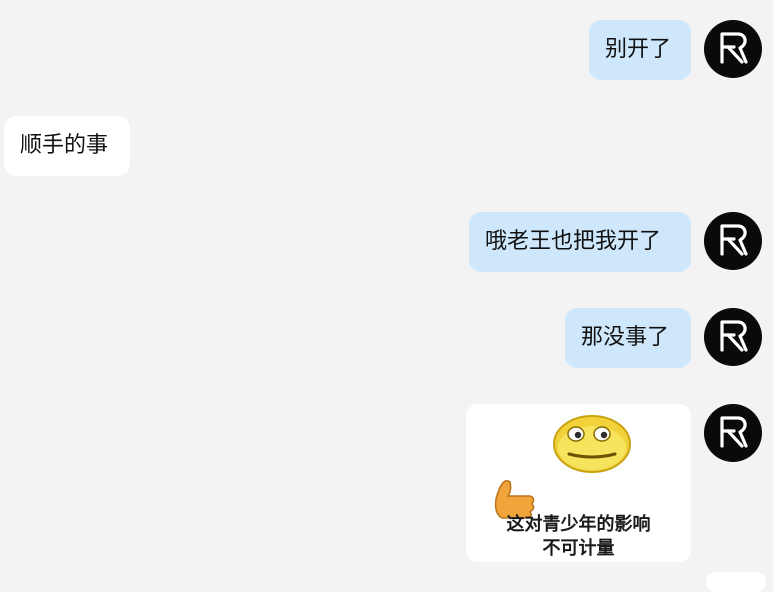 This screenshot has height=592, width=773. What do you see at coordinates (67, 146) in the screenshot?
I see `message-bubble-other: 顺手的事` at bounding box center [67, 146].